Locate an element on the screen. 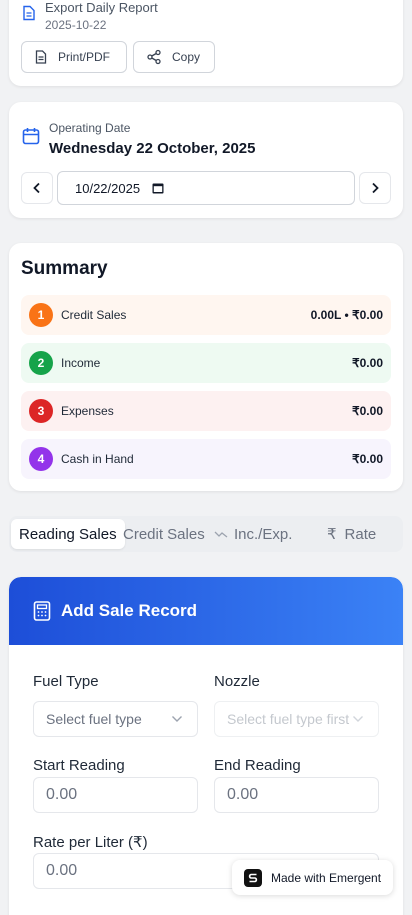  calendar-picker-icon is located at coordinates (158, 188).